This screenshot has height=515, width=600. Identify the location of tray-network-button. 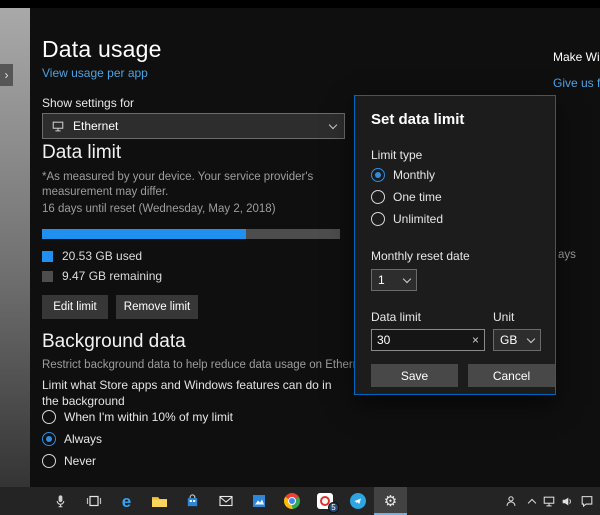
(549, 501).